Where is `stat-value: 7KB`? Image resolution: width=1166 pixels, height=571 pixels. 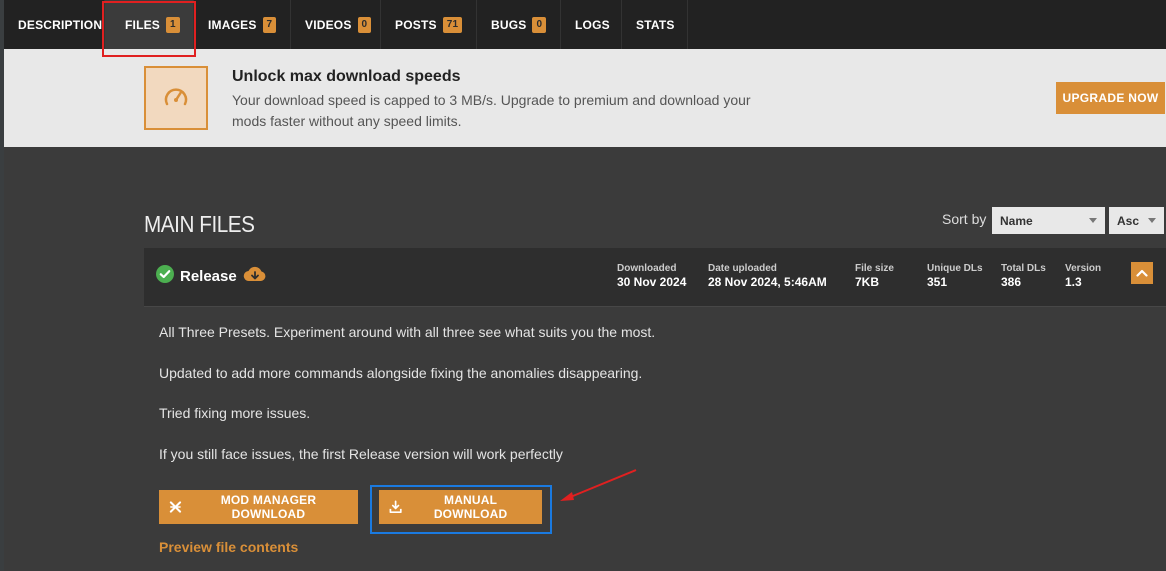
stat-value: 7KB is located at coordinates (867, 282).